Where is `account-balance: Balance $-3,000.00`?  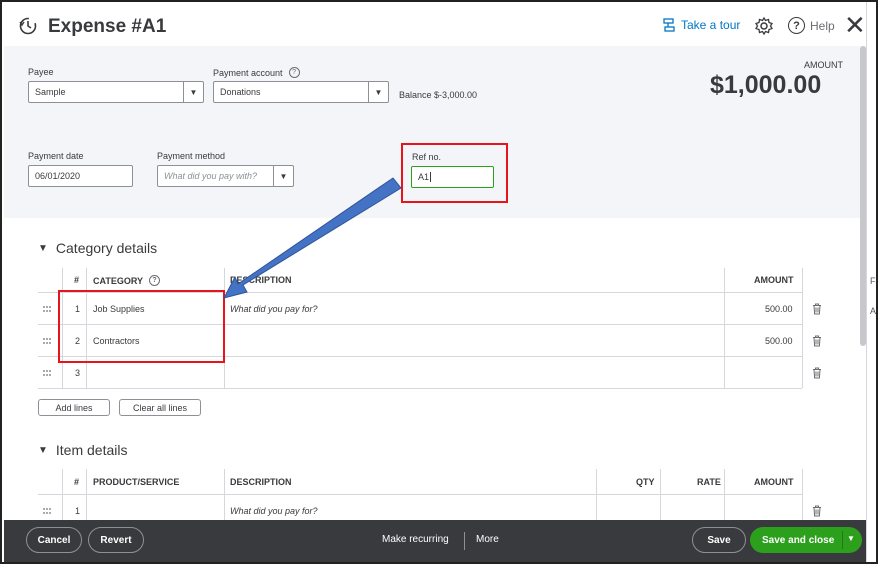 account-balance: Balance $-3,000.00 is located at coordinates (438, 95).